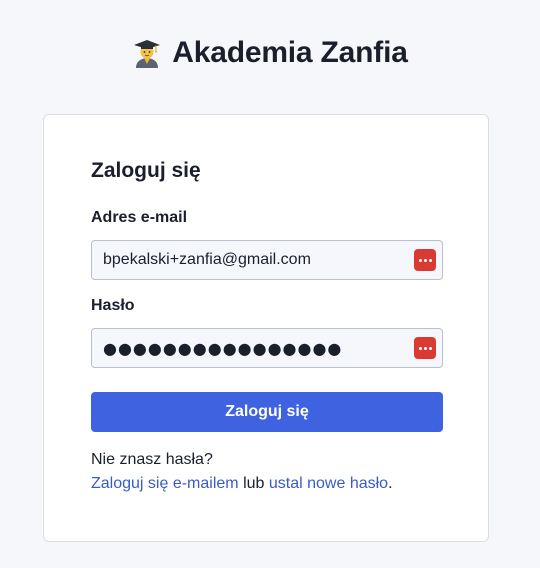 The height and width of the screenshot is (568, 540). I want to click on login-title: Zaloguj się, so click(146, 170).